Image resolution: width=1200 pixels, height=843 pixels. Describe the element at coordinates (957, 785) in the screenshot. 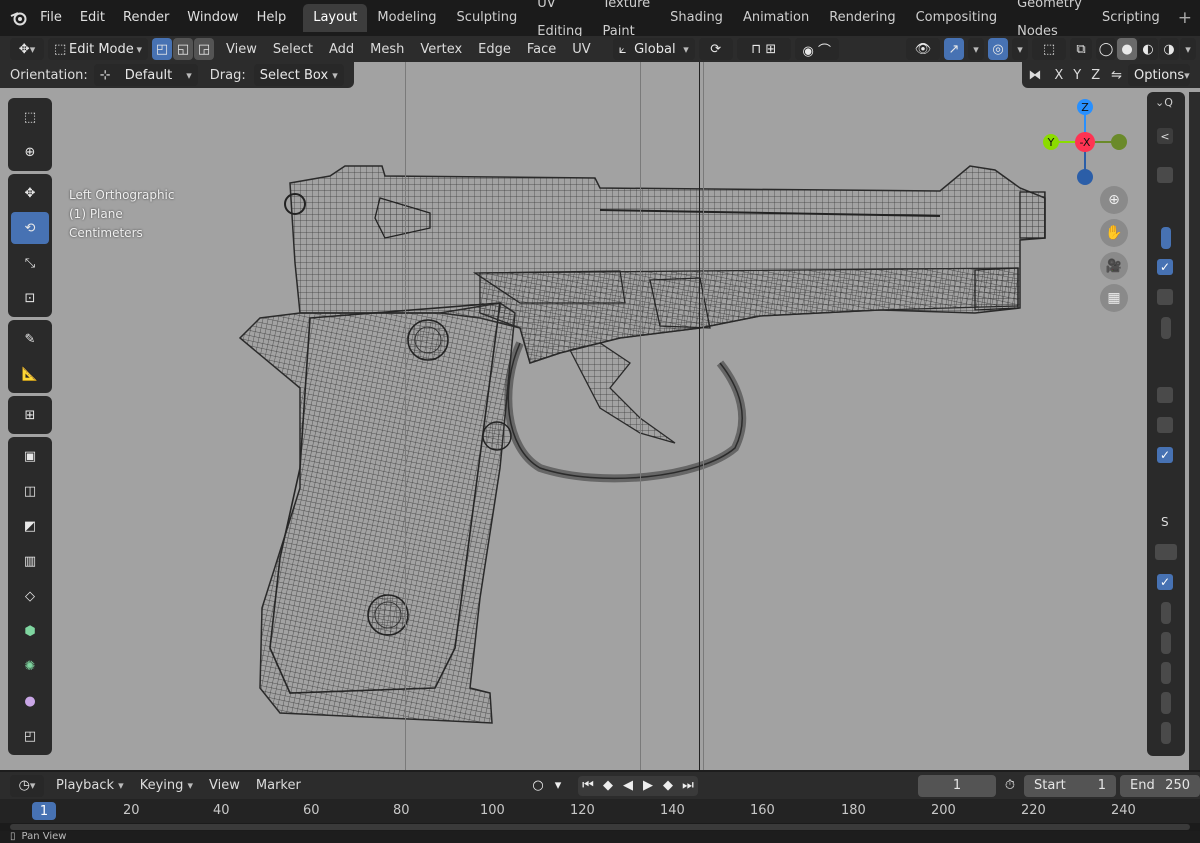

I see `current-frame-field: 1` at that location.